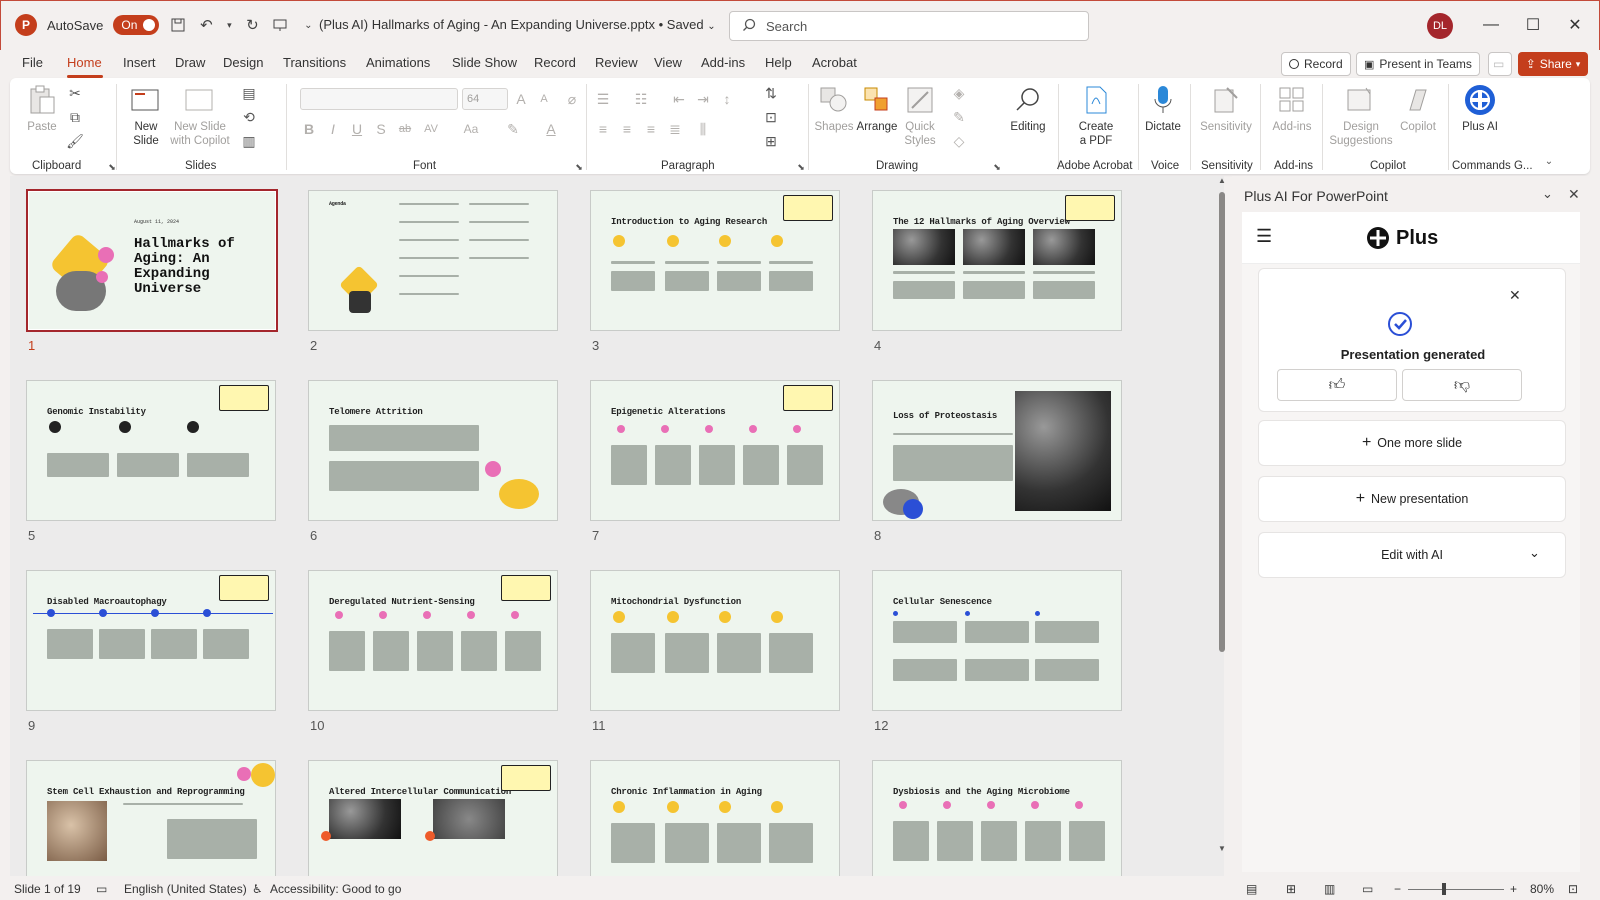 This screenshot has height=900, width=1600. I want to click on section-icon: ▥, so click(249, 141).